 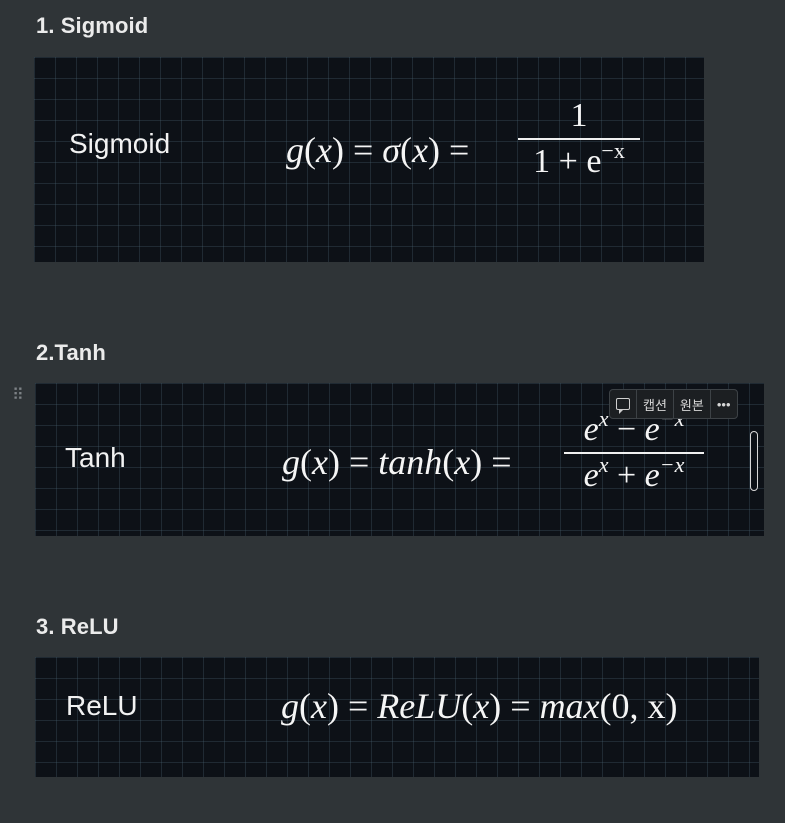 I want to click on comment-icon, so click(x=623, y=406).